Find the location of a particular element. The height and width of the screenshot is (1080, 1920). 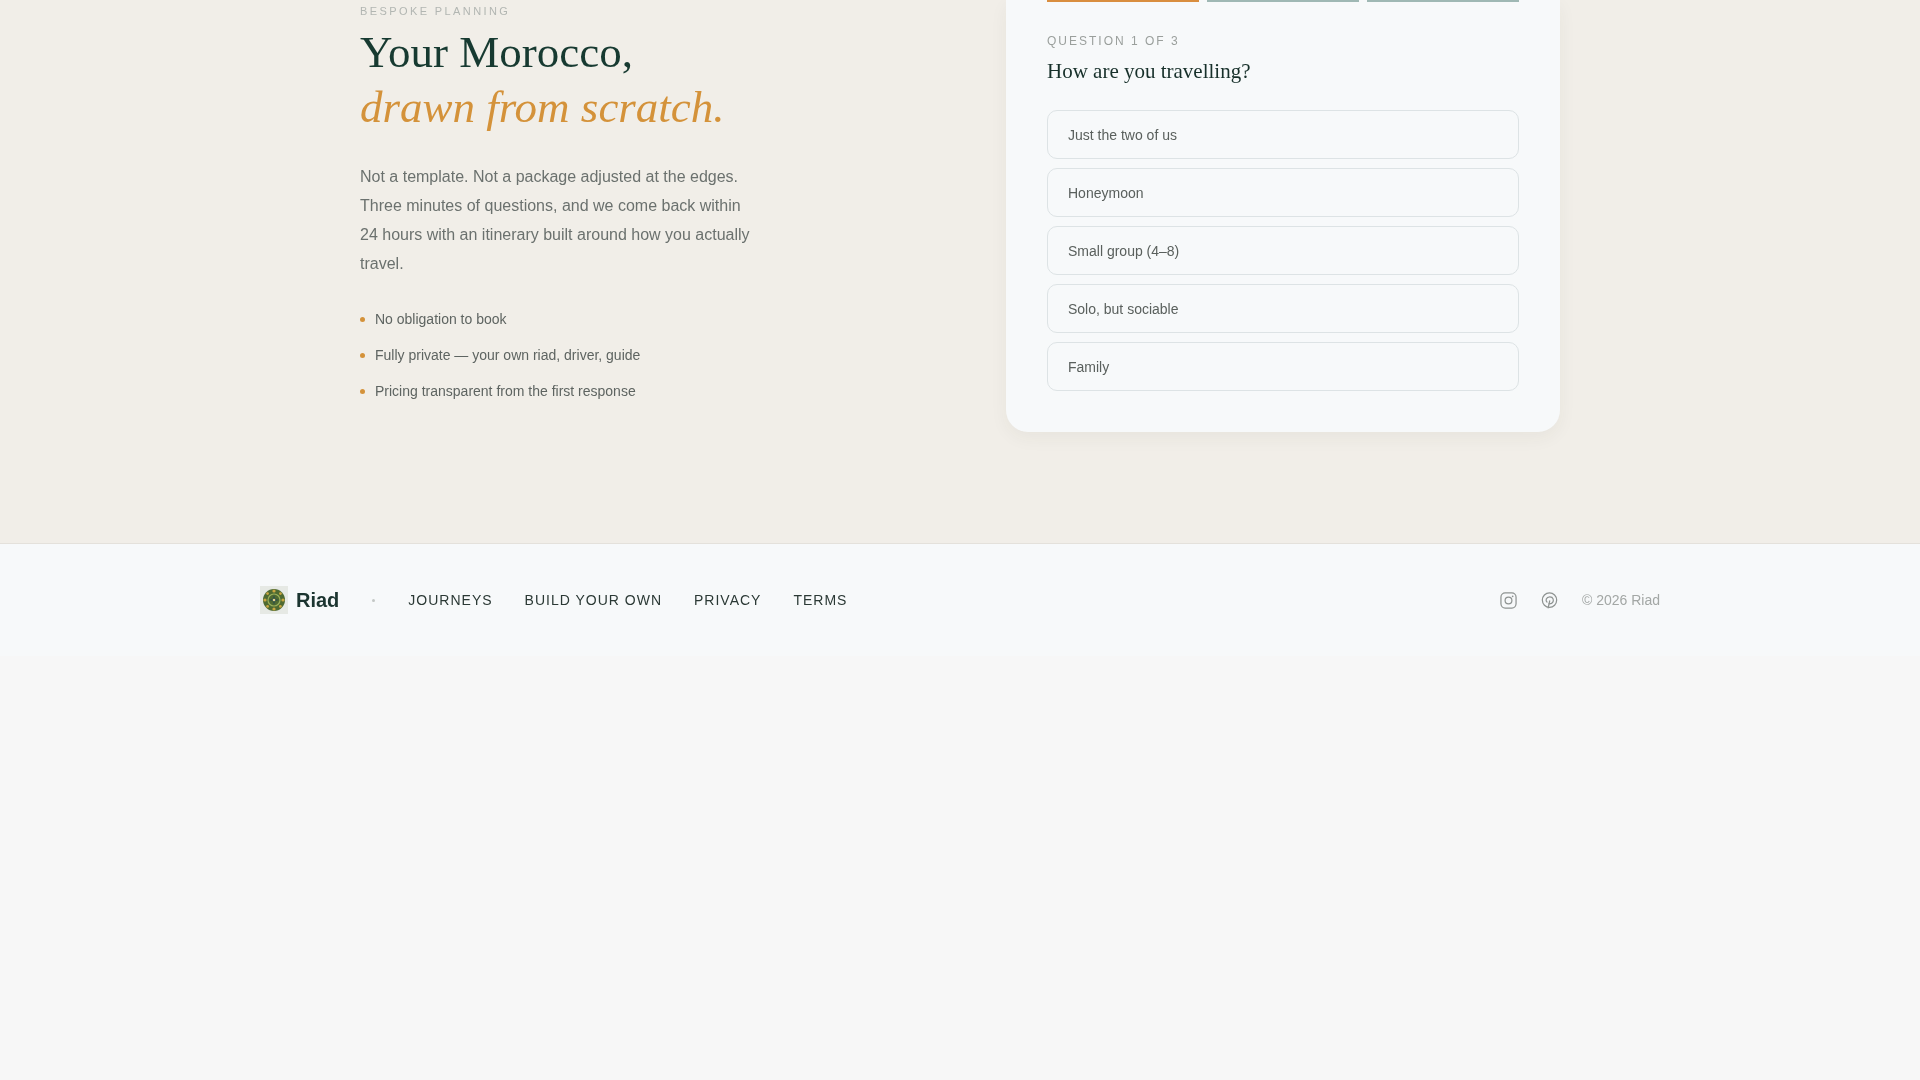

feature-point: No obligation to book is located at coordinates (441, 319).